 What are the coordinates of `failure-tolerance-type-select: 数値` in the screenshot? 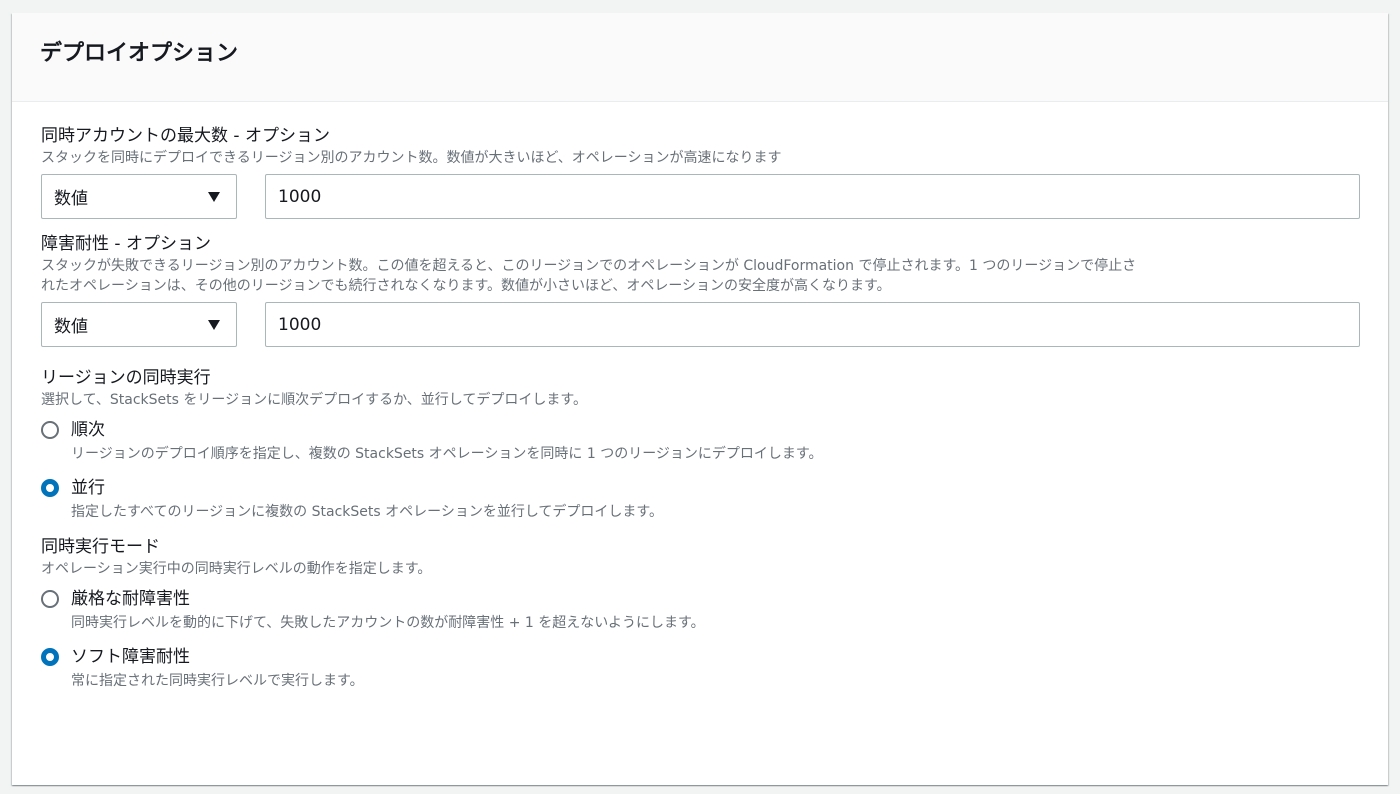 It's located at (139, 324).